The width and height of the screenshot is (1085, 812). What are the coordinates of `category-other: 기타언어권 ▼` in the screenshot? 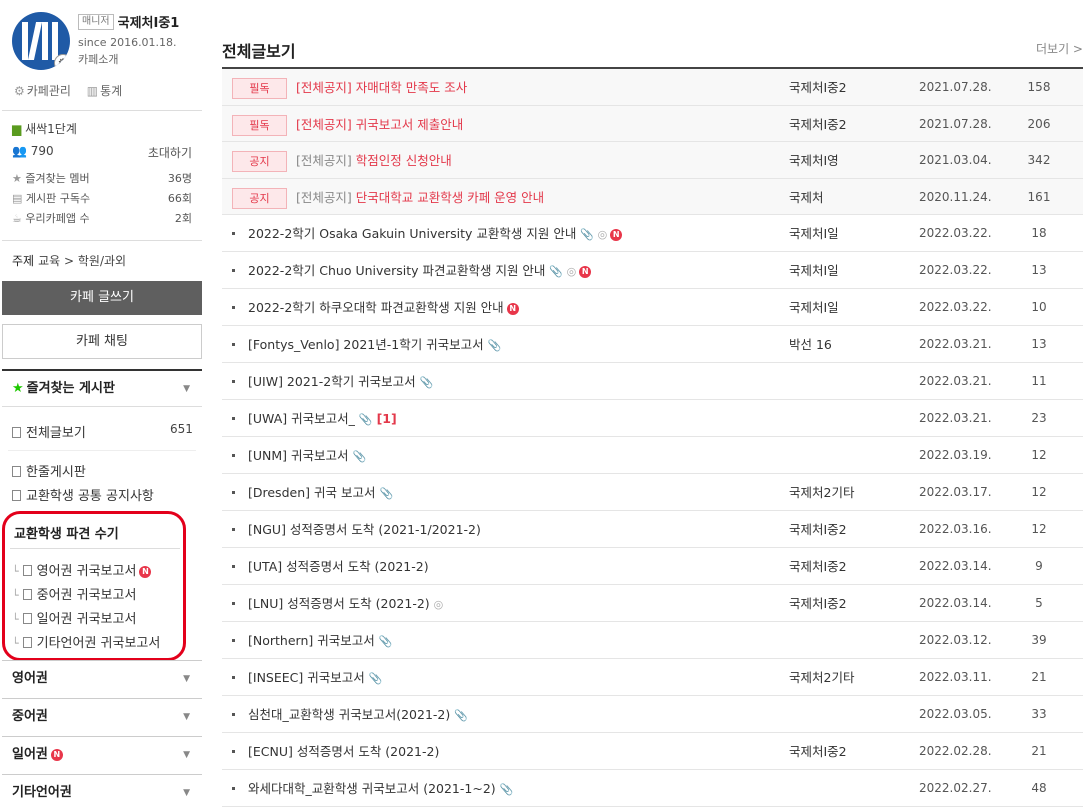 It's located at (102, 792).